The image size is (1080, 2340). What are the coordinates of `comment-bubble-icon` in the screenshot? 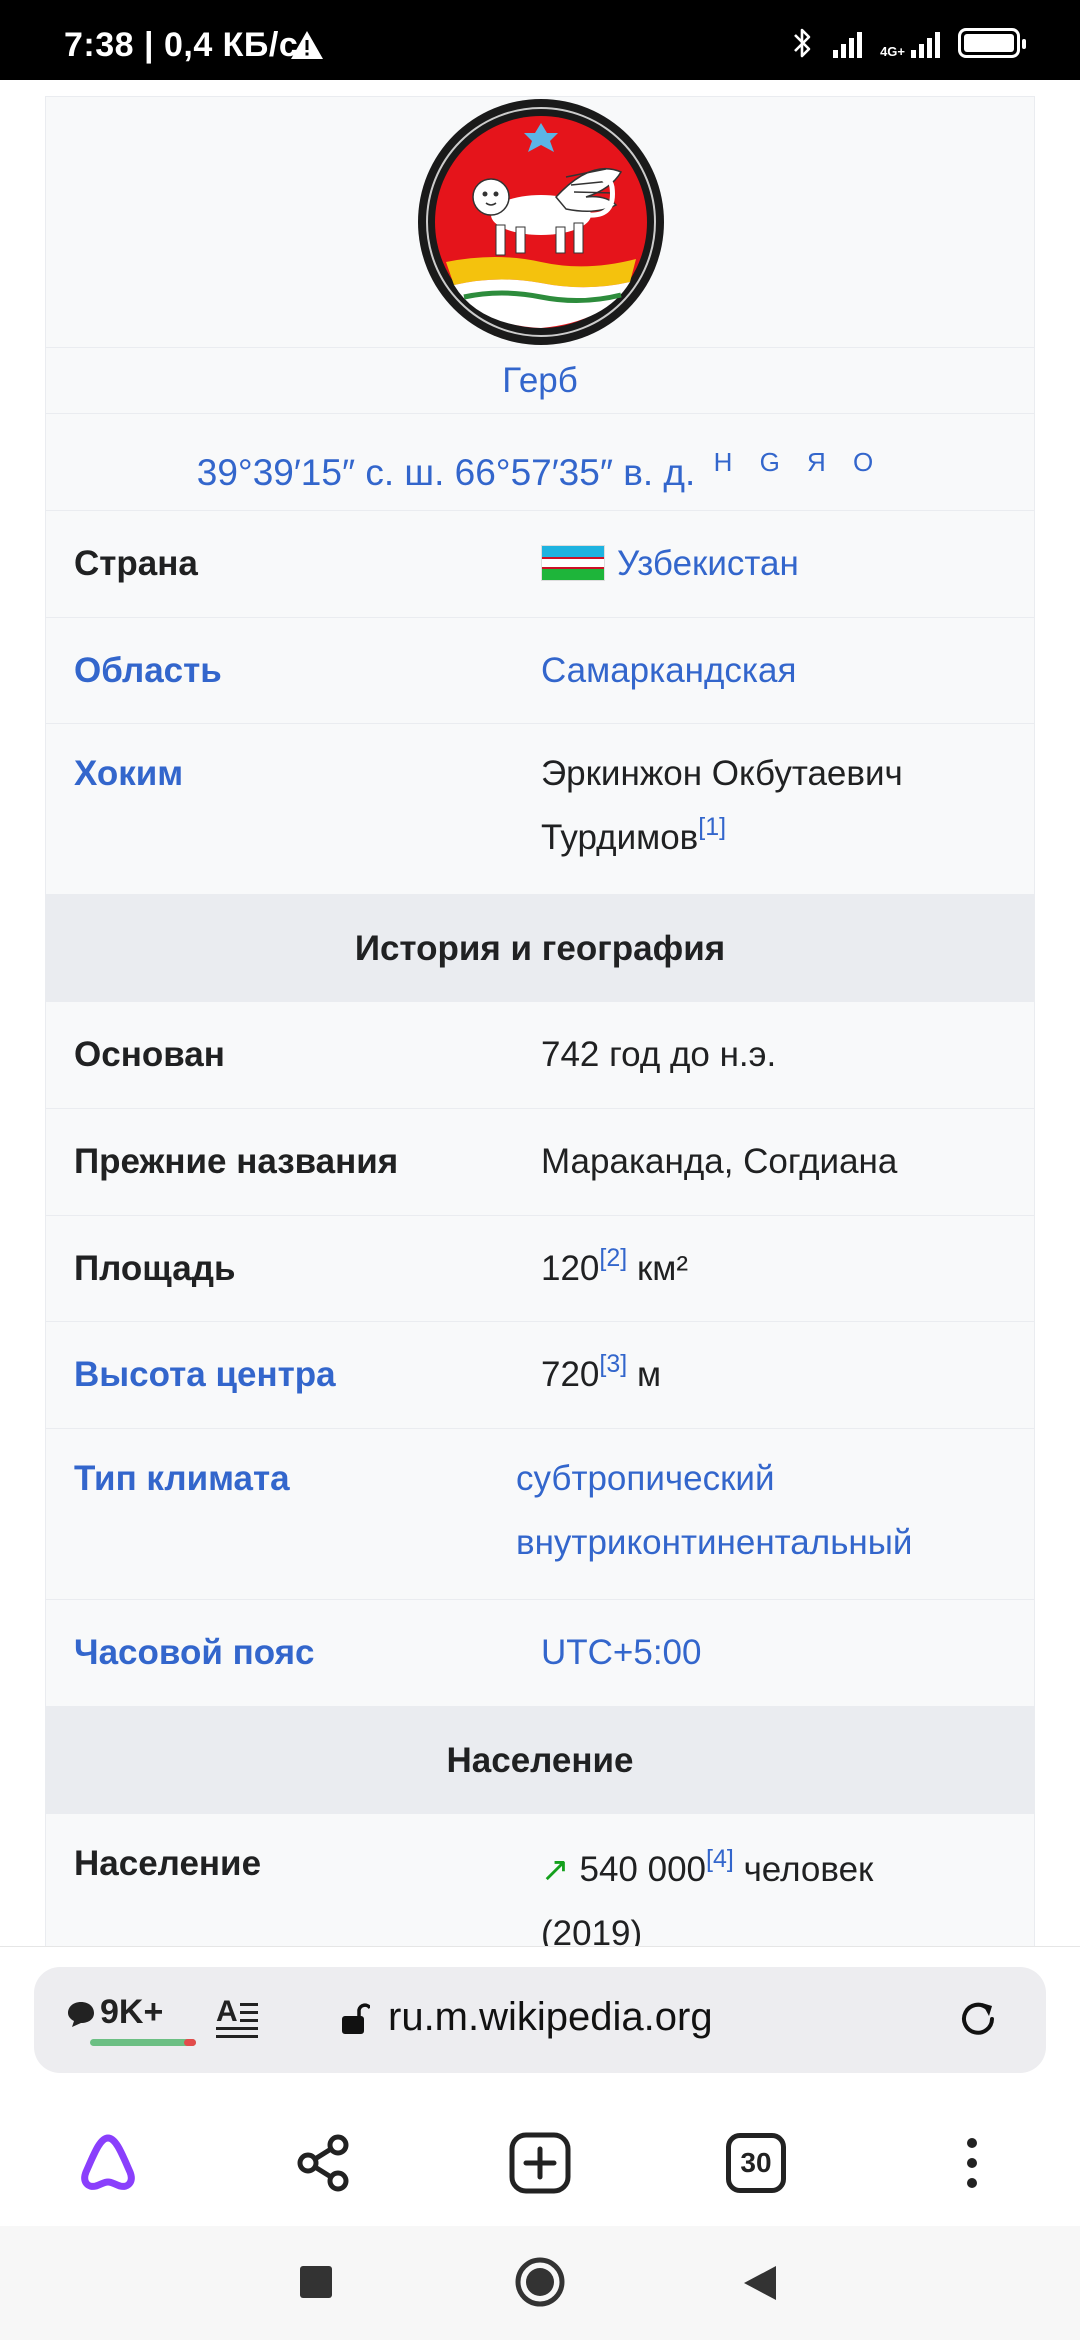 It's located at (81, 2014).